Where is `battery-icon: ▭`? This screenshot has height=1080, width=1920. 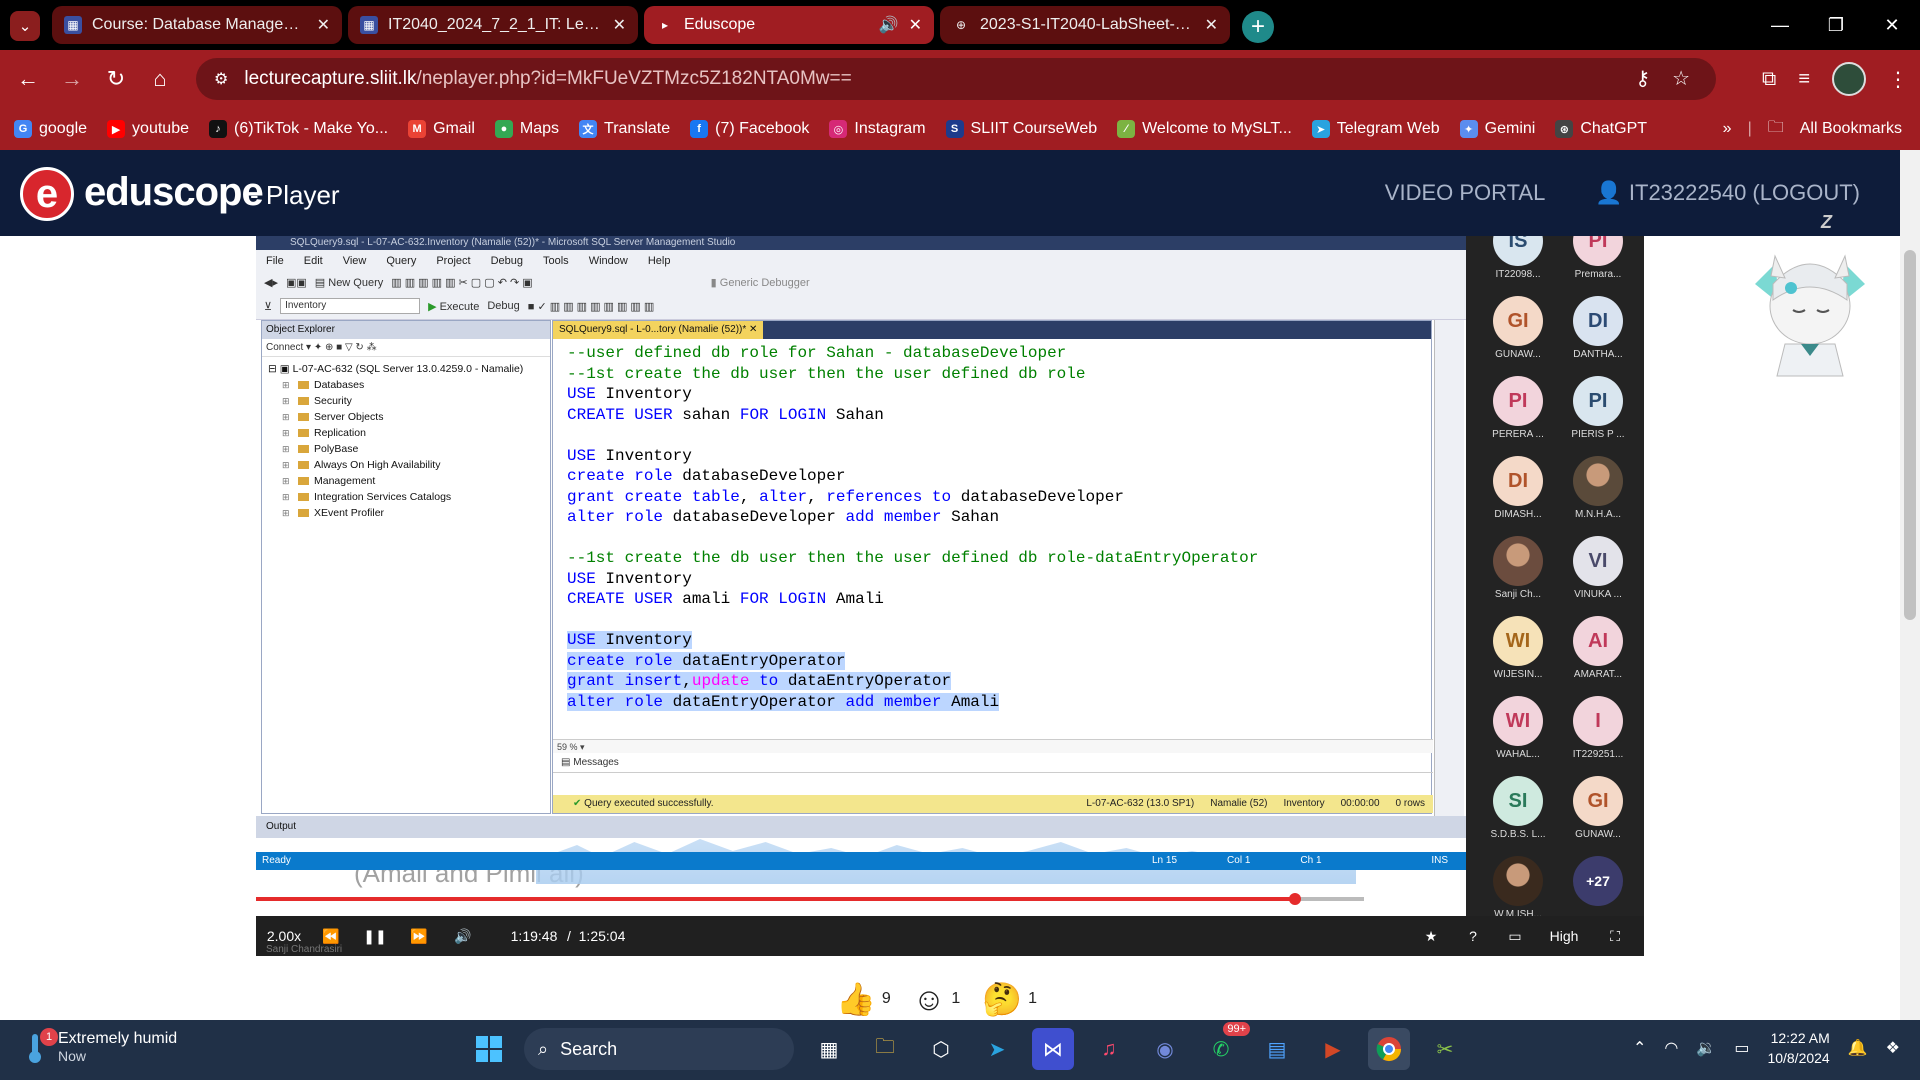
battery-icon: ▭ is located at coordinates (1741, 1048).